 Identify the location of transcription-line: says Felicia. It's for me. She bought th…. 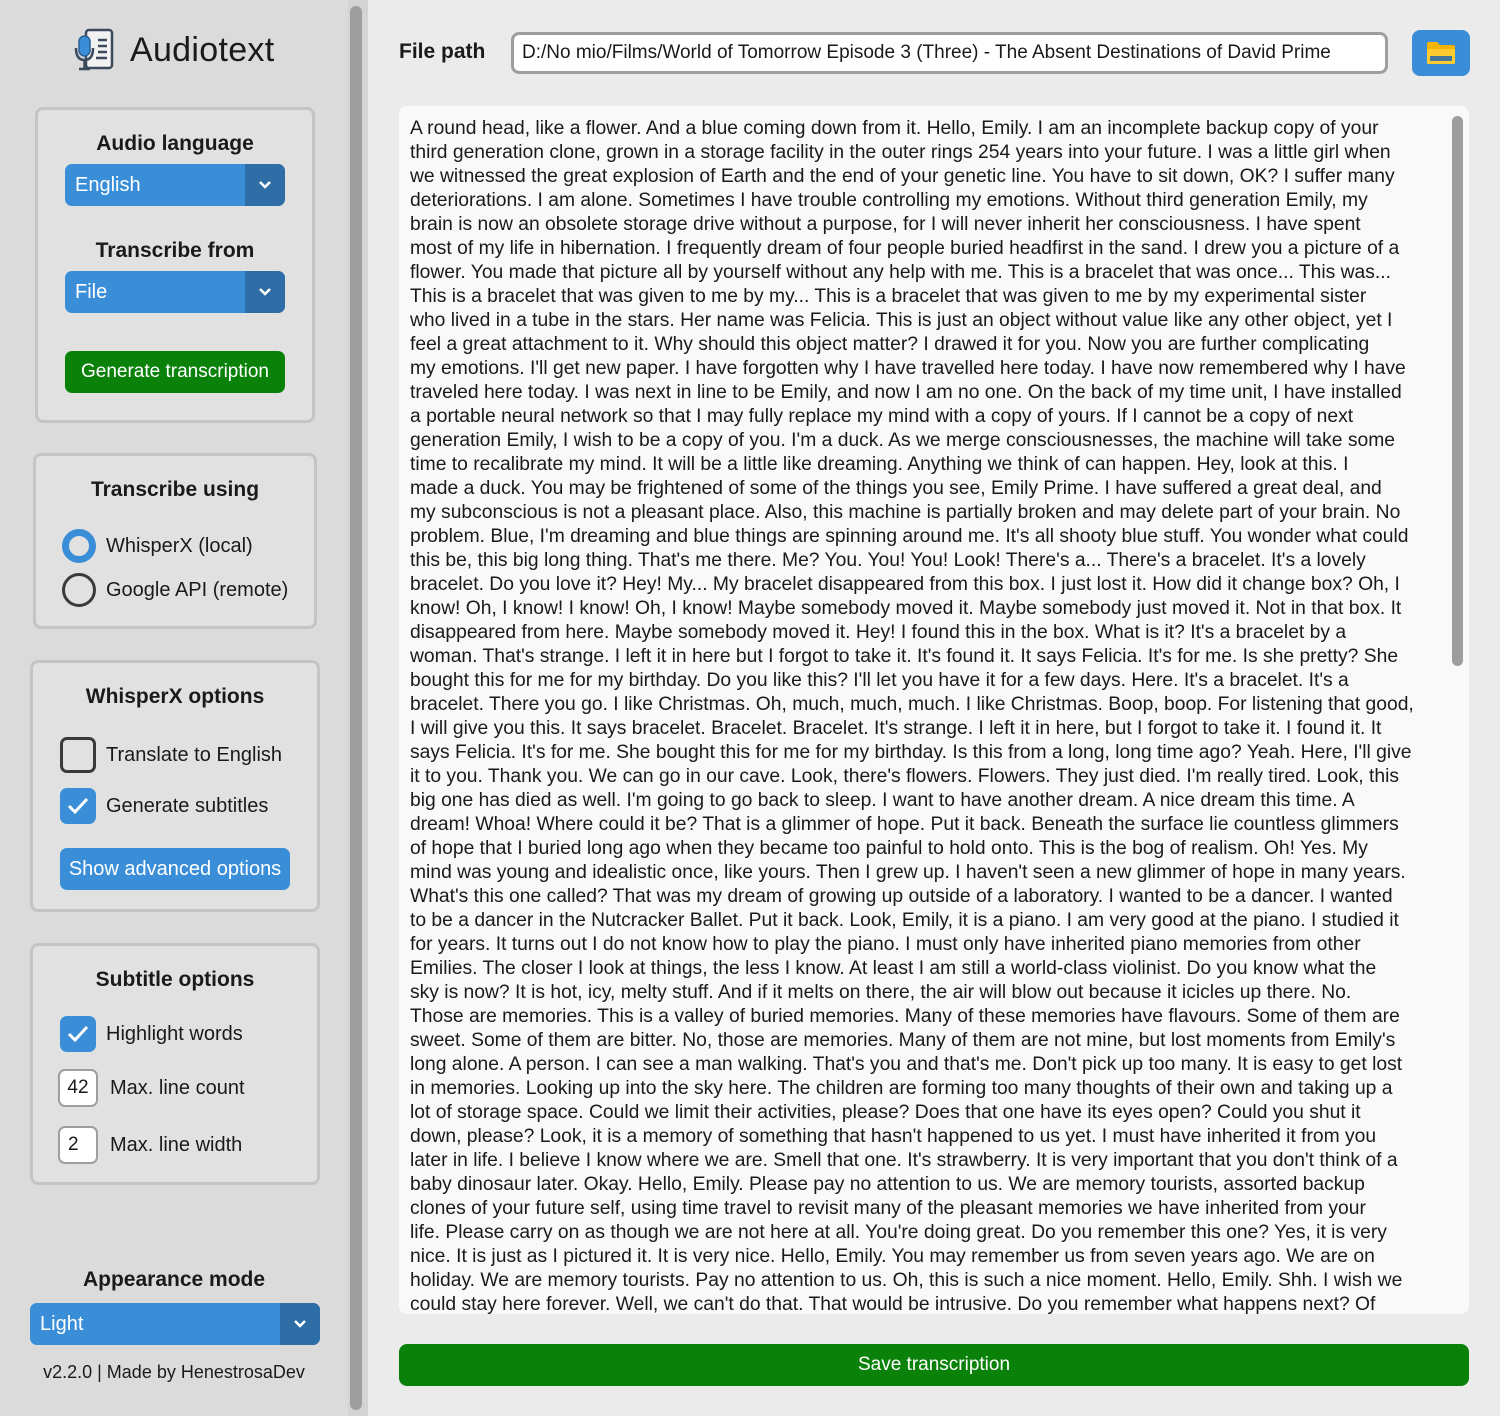
(911, 752).